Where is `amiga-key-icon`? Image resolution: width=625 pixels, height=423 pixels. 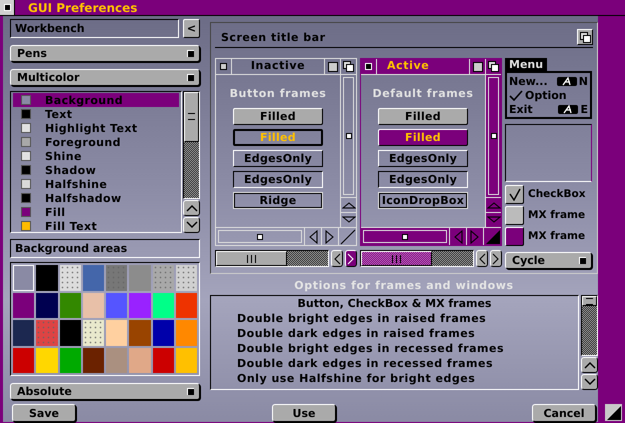 amiga-key-icon is located at coordinates (568, 109).